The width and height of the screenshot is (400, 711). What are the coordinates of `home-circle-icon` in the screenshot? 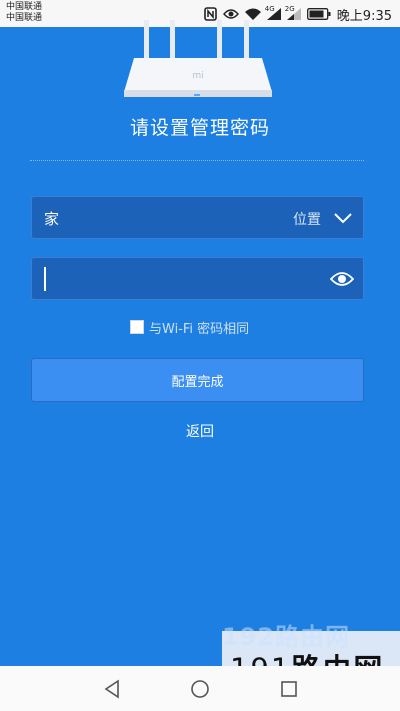 It's located at (200, 689).